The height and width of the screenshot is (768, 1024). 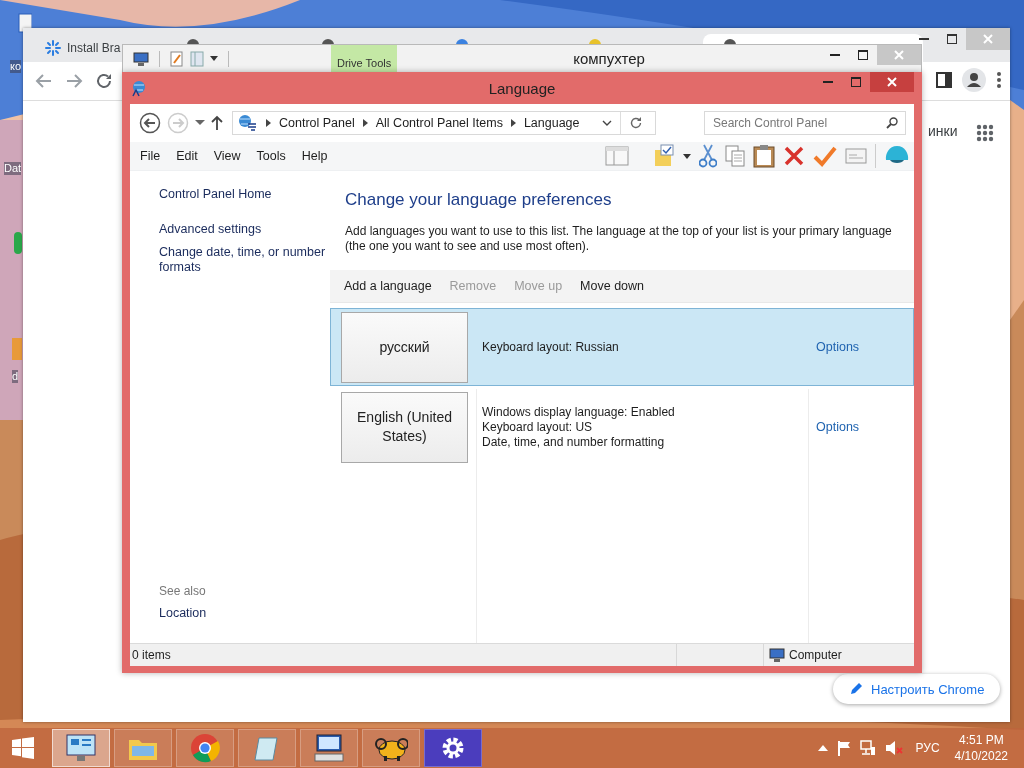 What do you see at coordinates (981, 740) in the screenshot?
I see `clock-time: 4:51 PM` at bounding box center [981, 740].